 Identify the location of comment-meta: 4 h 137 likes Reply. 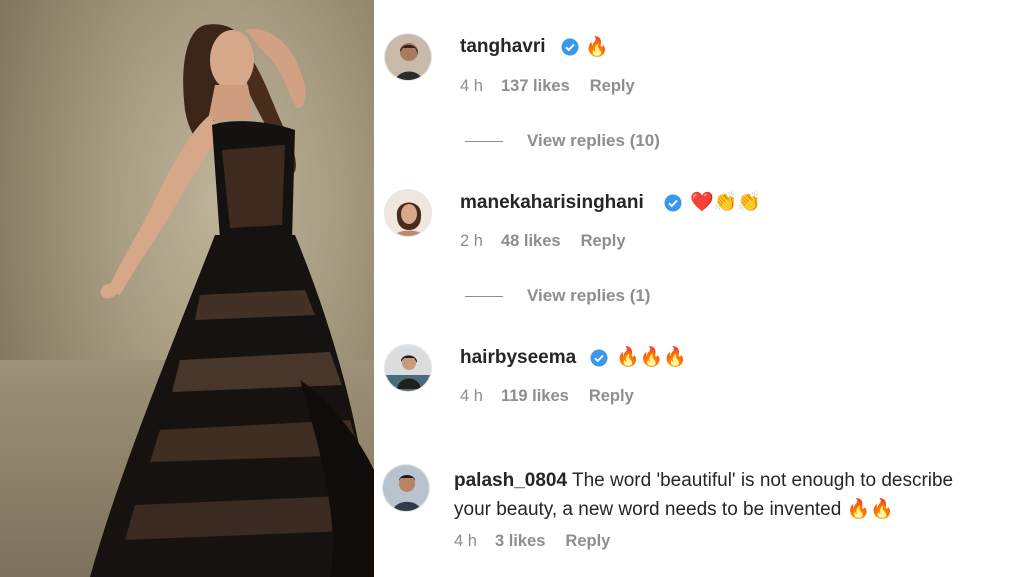
(547, 86).